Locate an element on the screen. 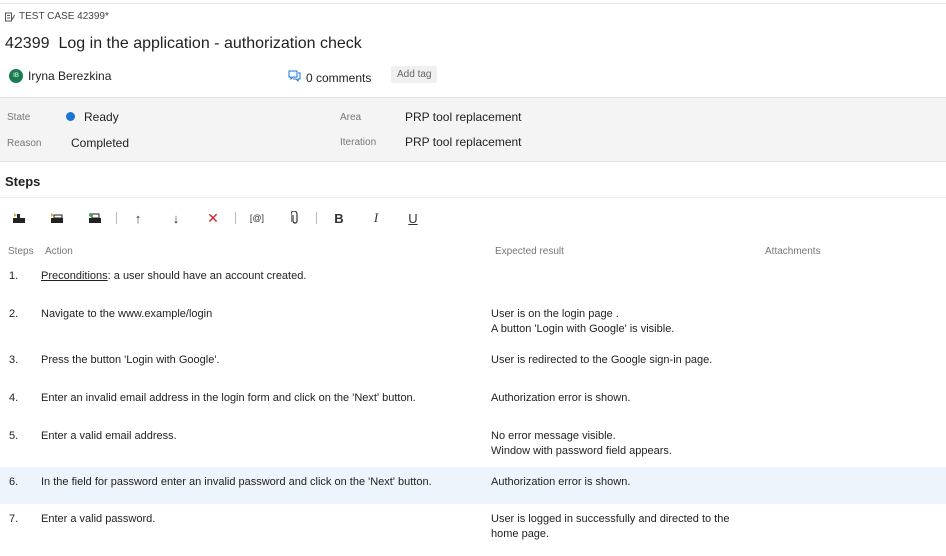 The image size is (946, 556). move-up-button: ↑ is located at coordinates (138, 218).